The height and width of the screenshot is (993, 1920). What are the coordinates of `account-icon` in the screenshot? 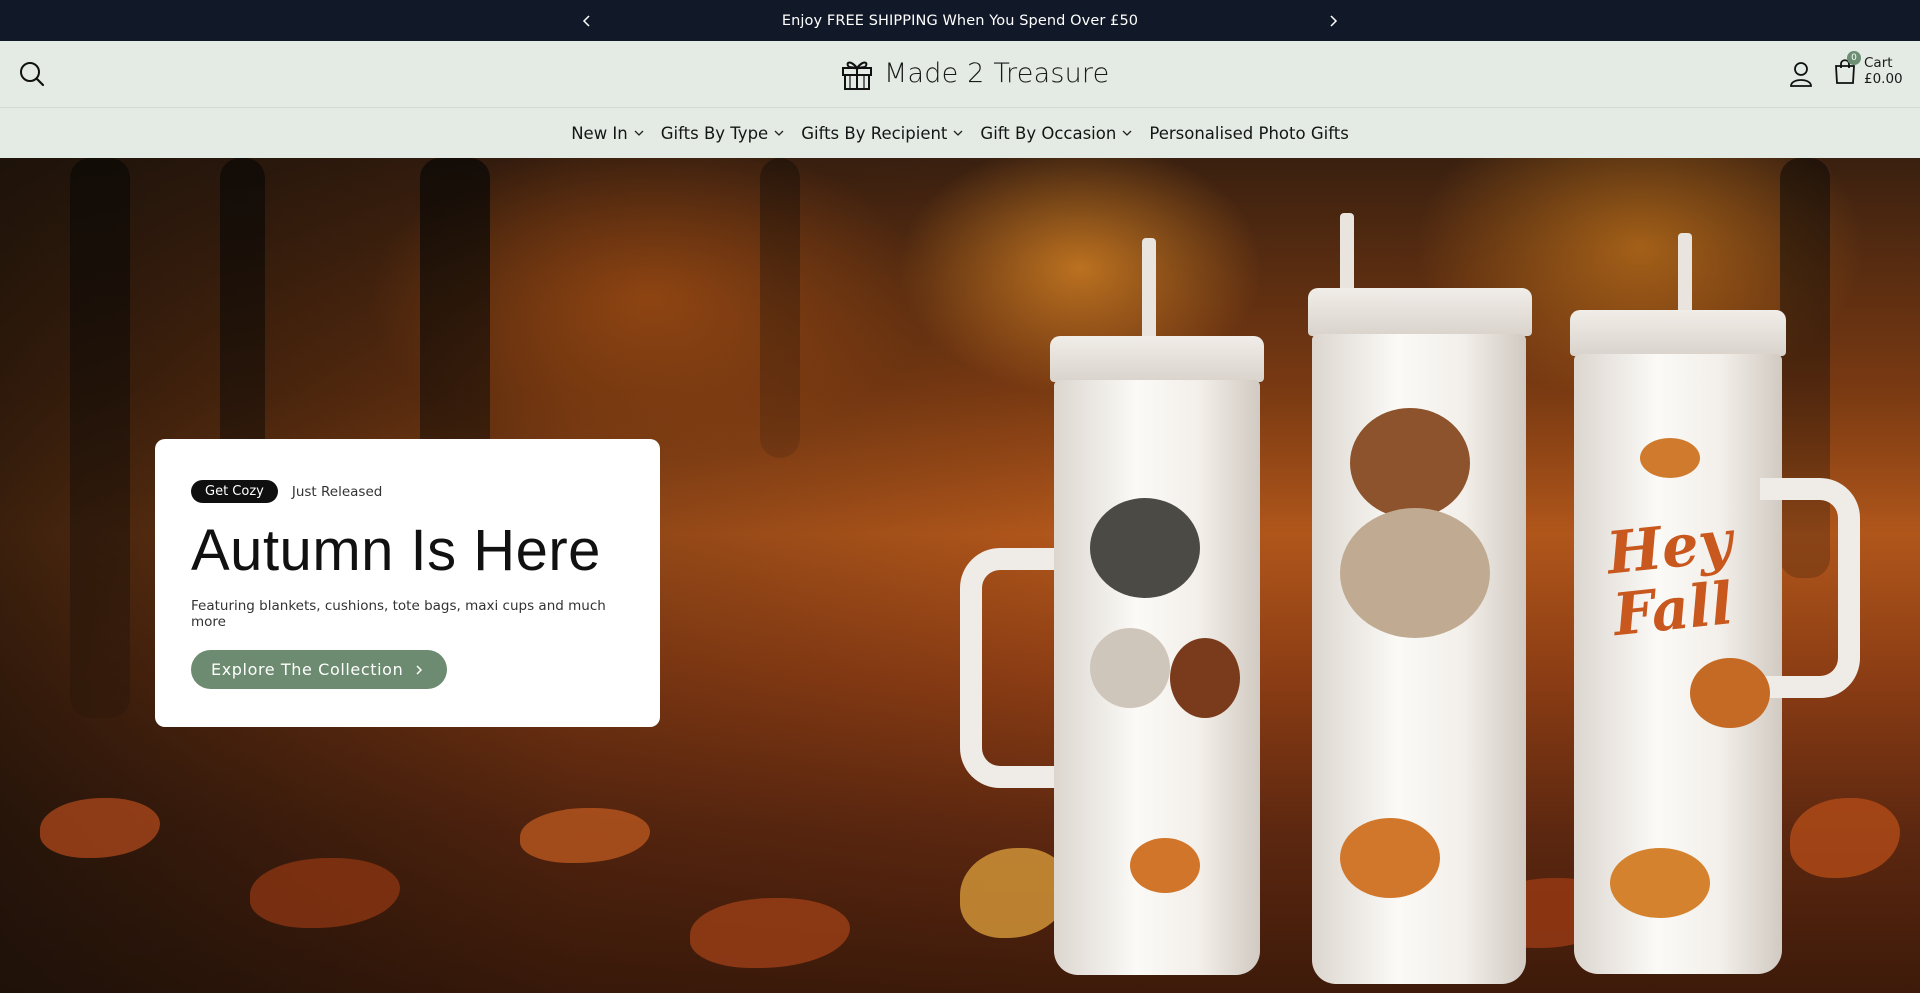 It's located at (1801, 74).